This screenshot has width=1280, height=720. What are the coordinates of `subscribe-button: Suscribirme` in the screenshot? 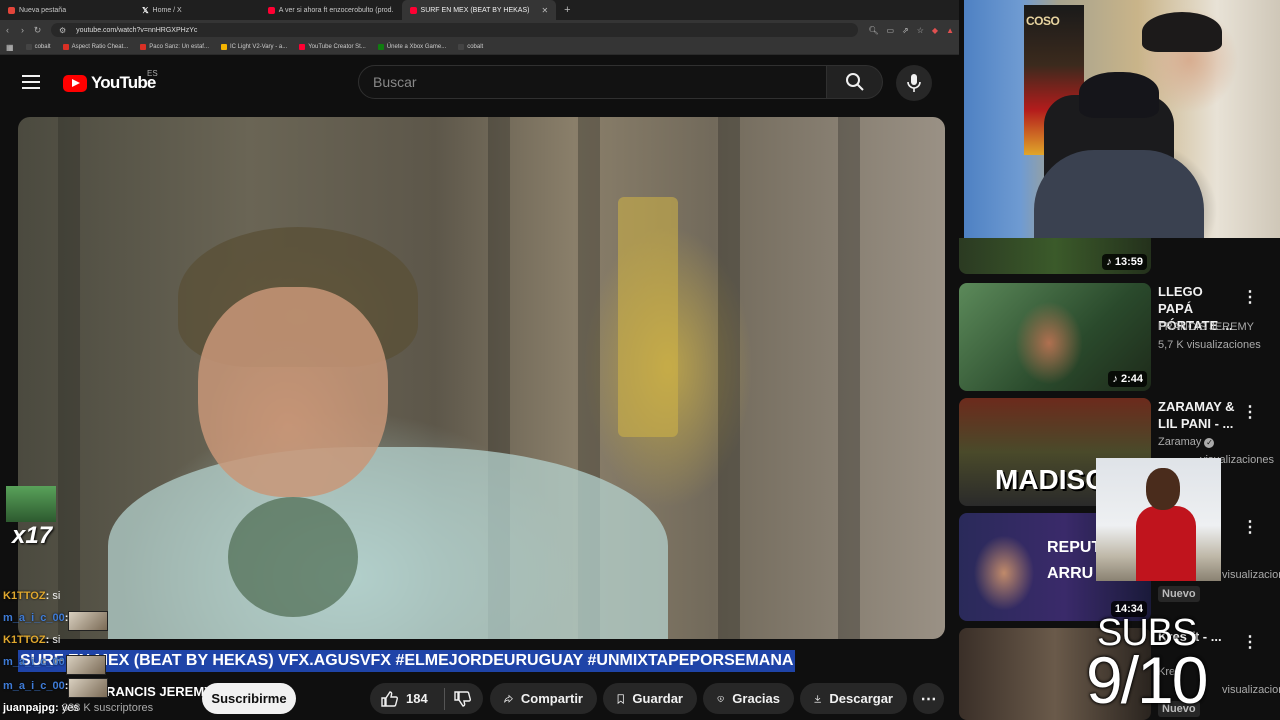 It's located at (249, 698).